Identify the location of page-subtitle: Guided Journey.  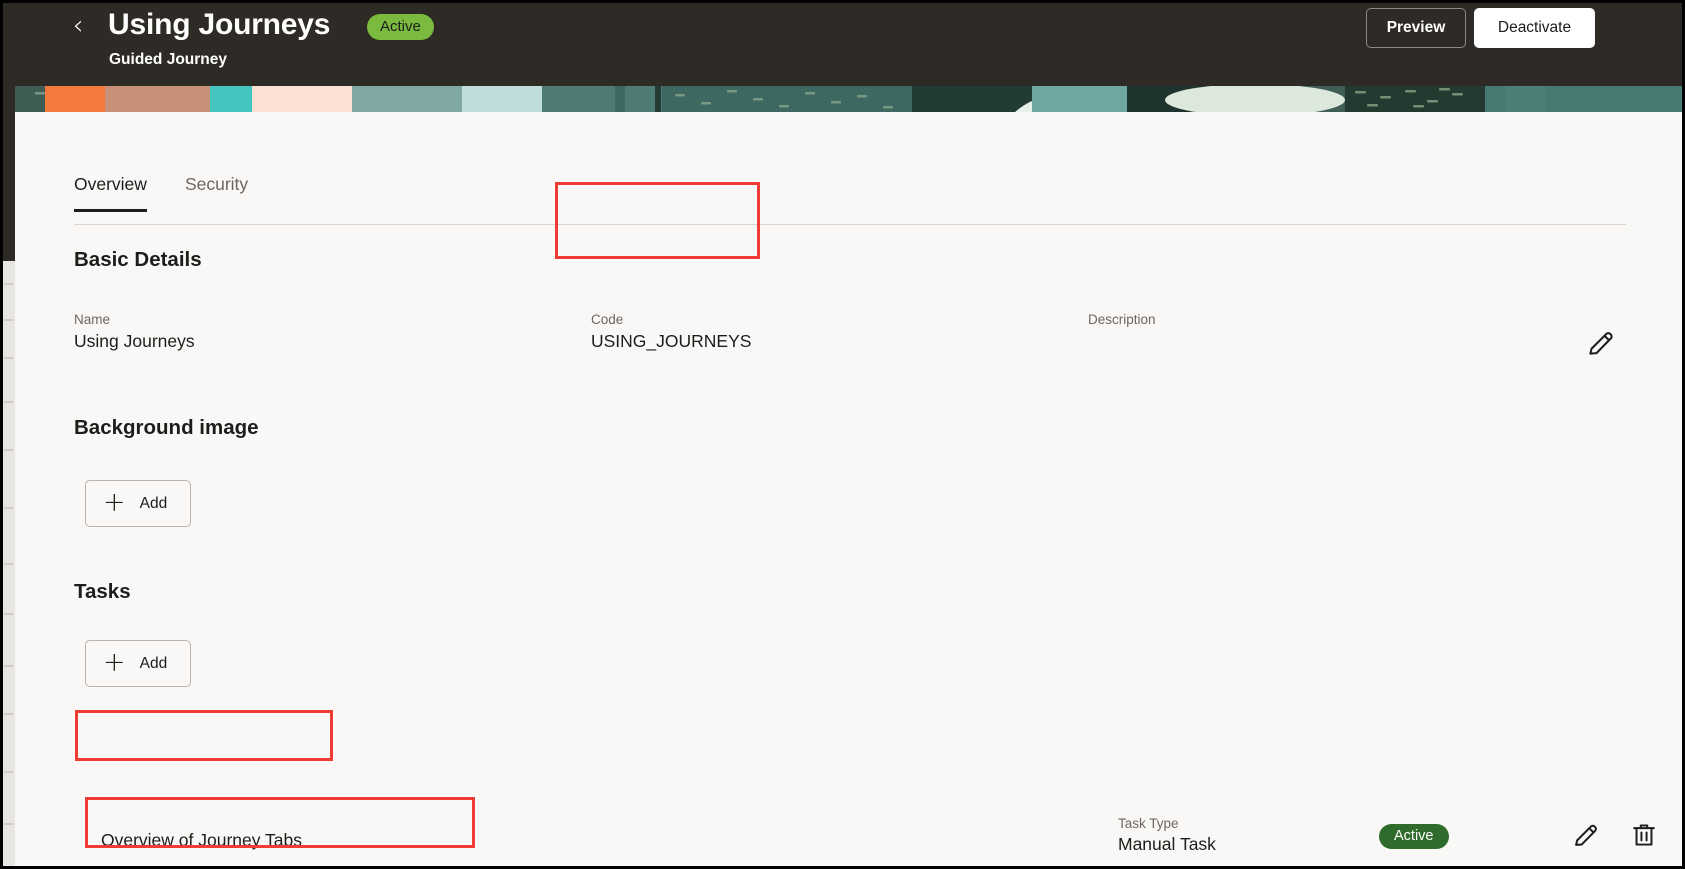
(168, 59).